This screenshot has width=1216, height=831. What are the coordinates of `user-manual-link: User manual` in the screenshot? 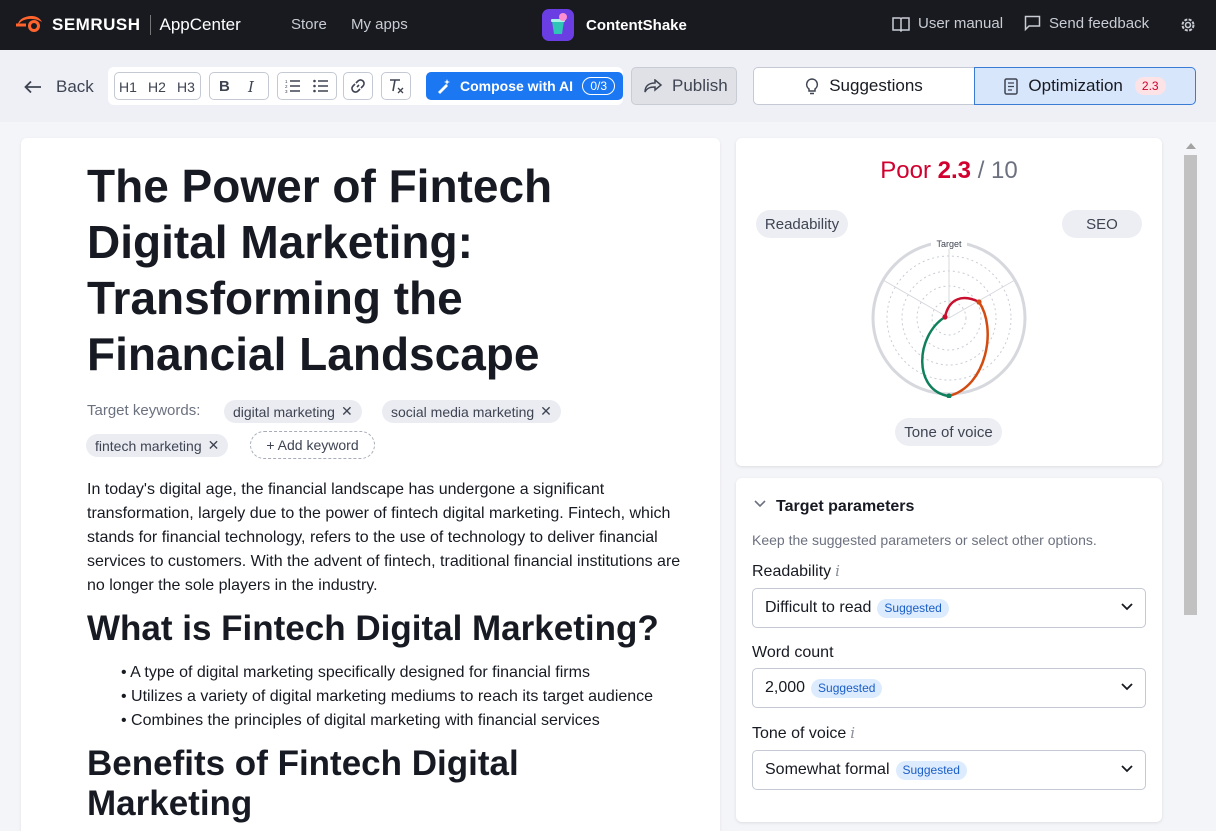 It's located at (947, 23).